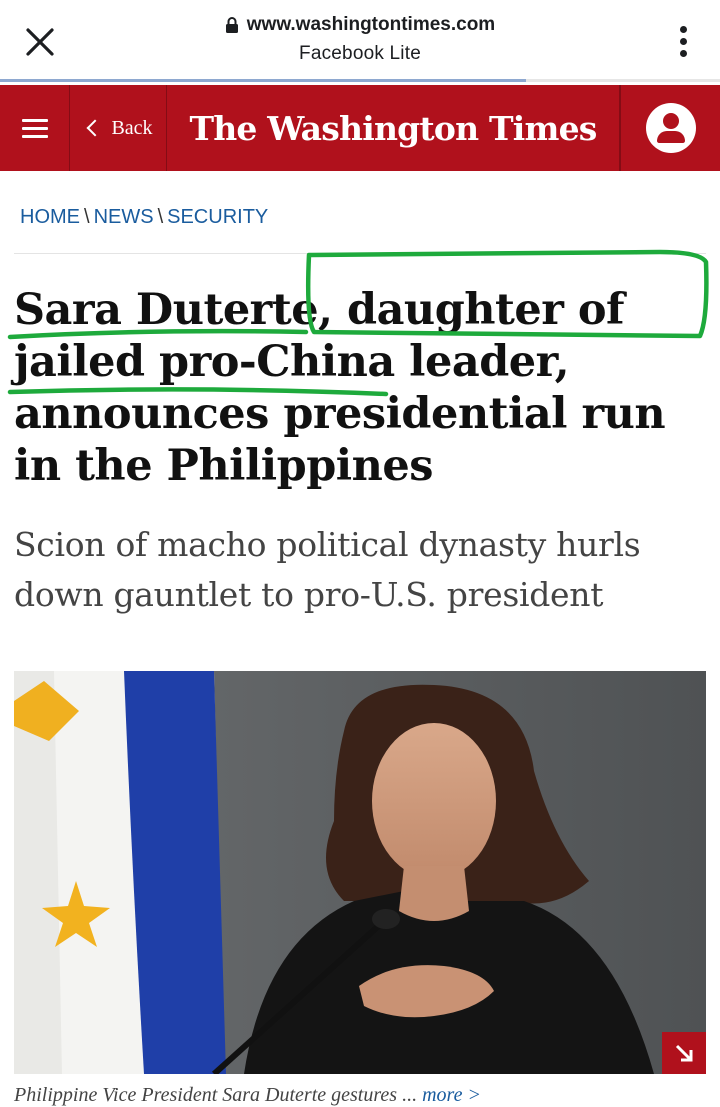 This screenshot has width=720, height=1107. I want to click on load-progress-bar, so click(263, 80).